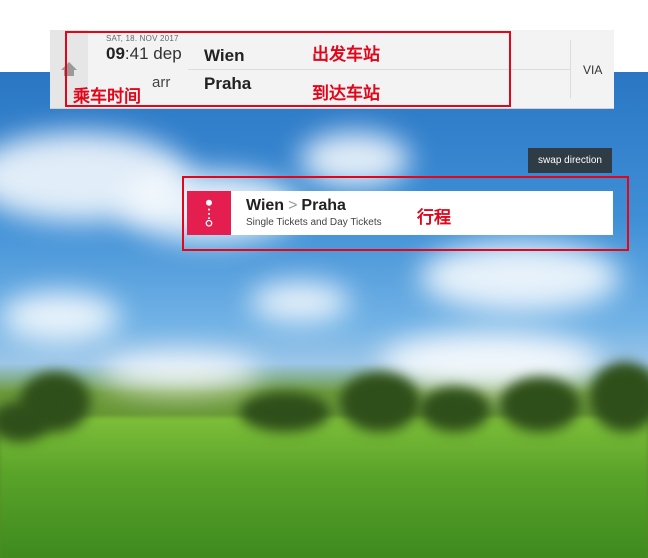 The image size is (648, 558). I want to click on home-icon, so click(69, 69).